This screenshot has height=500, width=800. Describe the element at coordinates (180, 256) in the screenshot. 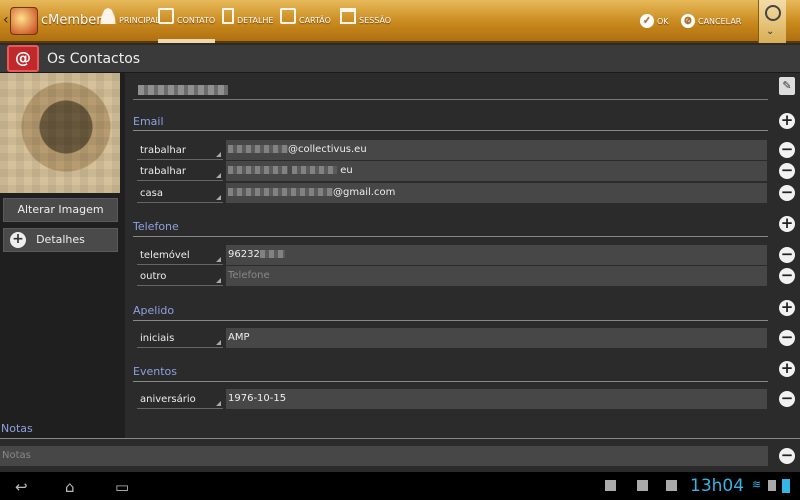

I see `phone-type-select: telemóvel` at that location.